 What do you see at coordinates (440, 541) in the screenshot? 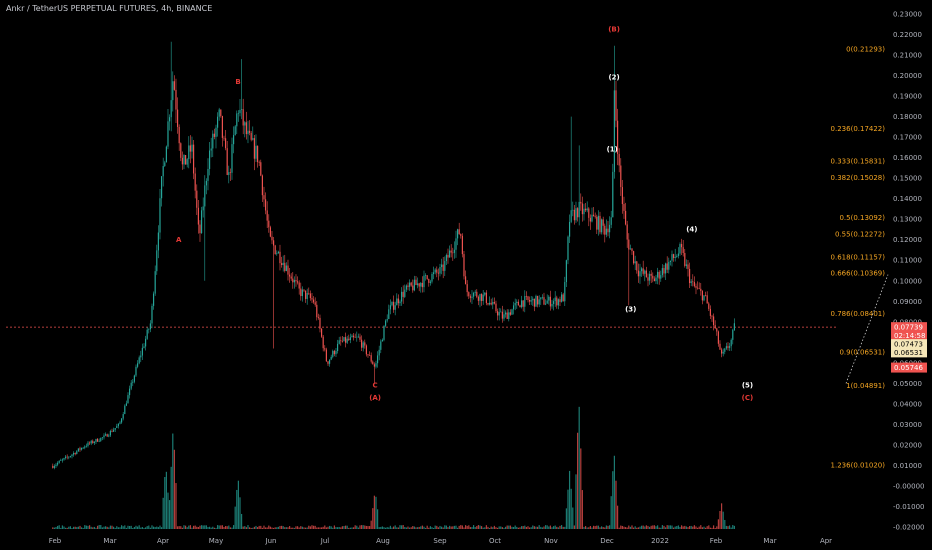
I see `x-tick-label: Sep` at bounding box center [440, 541].